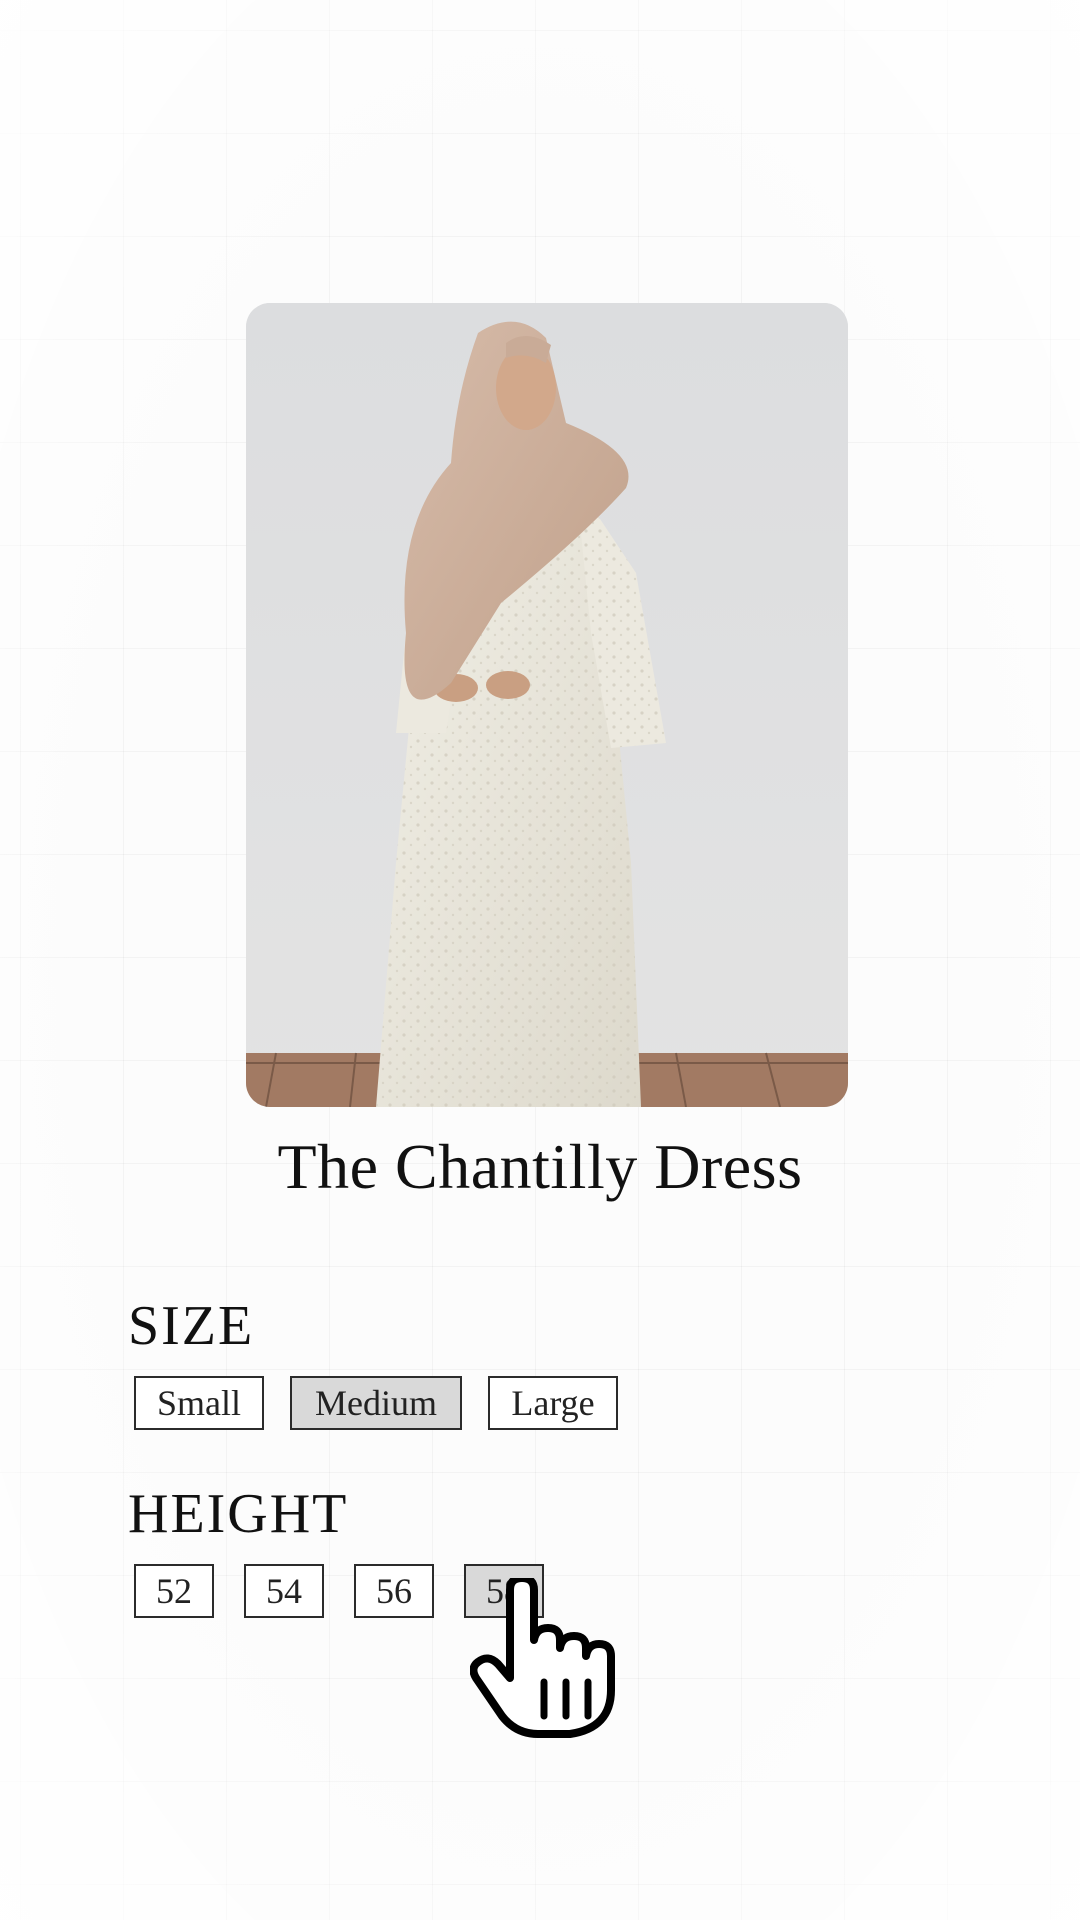  What do you see at coordinates (540, 1166) in the screenshot?
I see `product-title: The Chantilly Dress` at bounding box center [540, 1166].